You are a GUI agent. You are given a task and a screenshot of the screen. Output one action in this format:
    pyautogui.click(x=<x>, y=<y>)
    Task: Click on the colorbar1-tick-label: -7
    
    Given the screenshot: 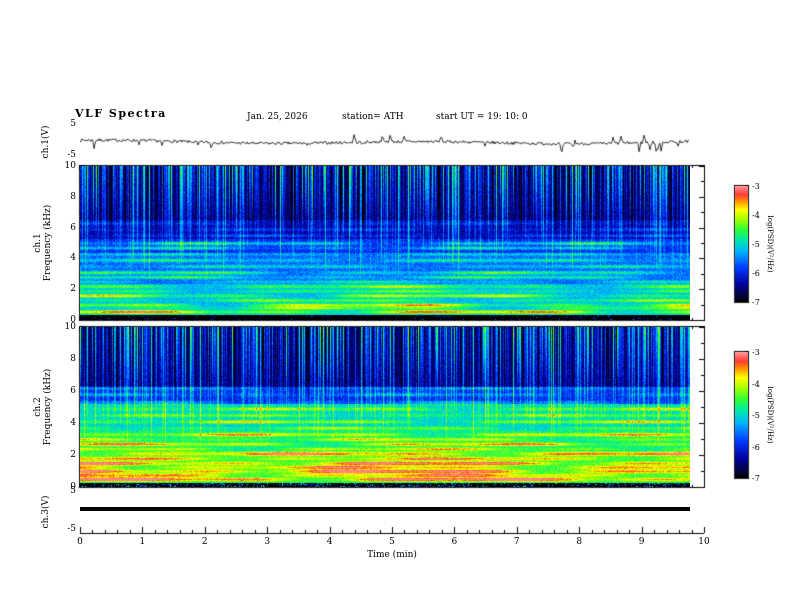 What is the action you would take?
    pyautogui.click(x=756, y=302)
    